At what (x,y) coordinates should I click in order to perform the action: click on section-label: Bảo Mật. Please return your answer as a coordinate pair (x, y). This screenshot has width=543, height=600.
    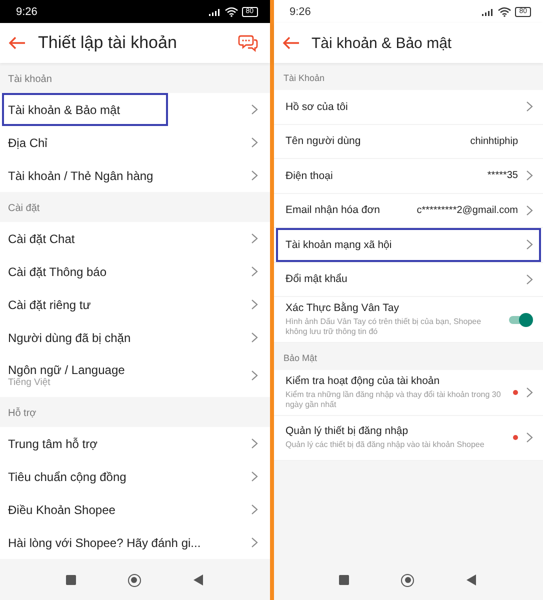
    Looking at the image, I should click on (300, 358).